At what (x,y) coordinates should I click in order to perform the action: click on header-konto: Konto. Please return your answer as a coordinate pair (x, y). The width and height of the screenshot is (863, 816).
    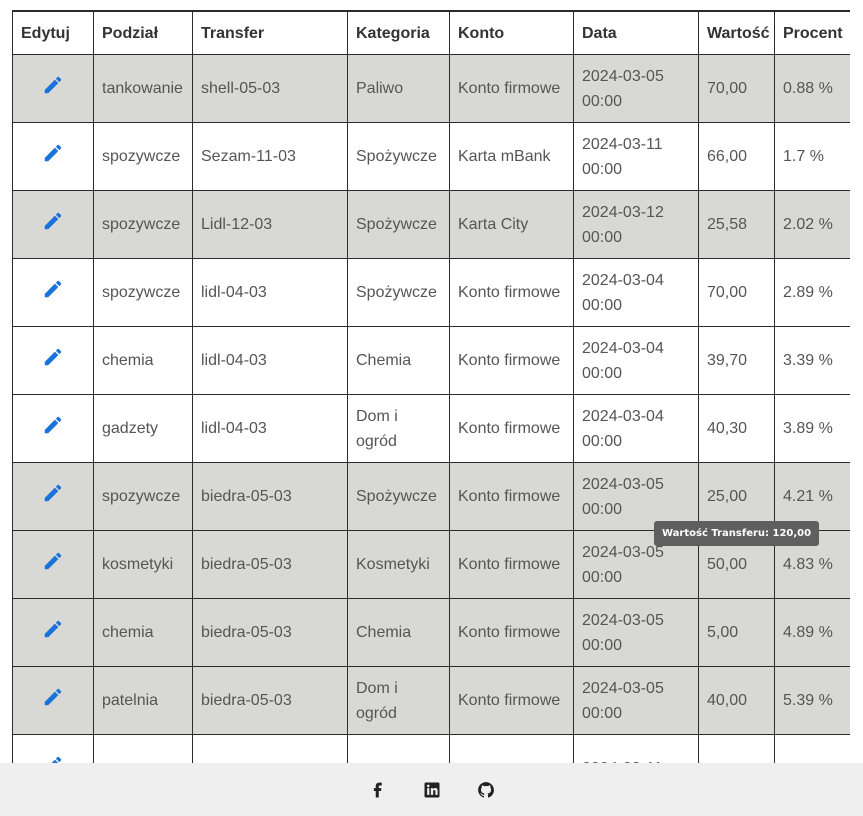
    Looking at the image, I should click on (511, 32).